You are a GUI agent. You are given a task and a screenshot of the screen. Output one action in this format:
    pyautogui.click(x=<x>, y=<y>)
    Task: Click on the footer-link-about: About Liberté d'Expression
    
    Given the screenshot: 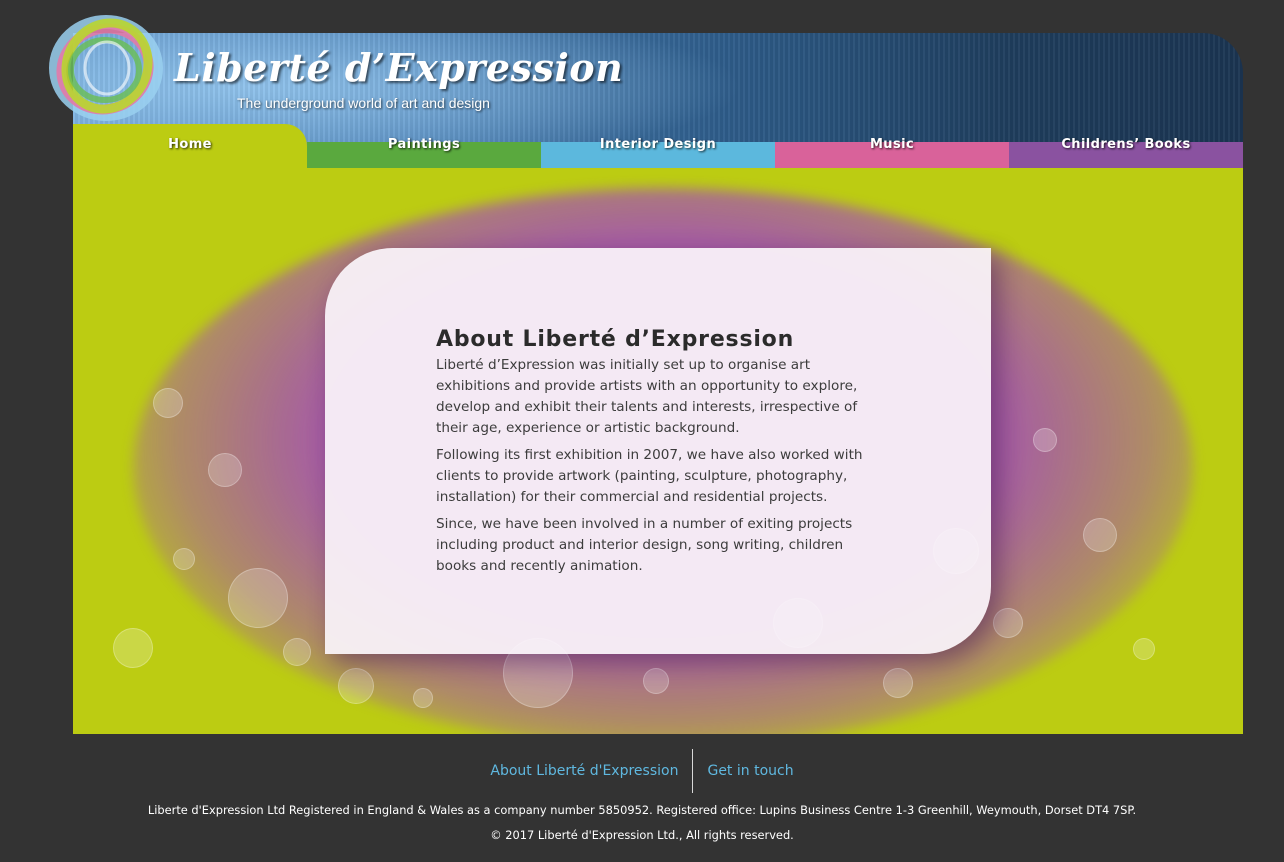 What is the action you would take?
    pyautogui.click(x=584, y=771)
    